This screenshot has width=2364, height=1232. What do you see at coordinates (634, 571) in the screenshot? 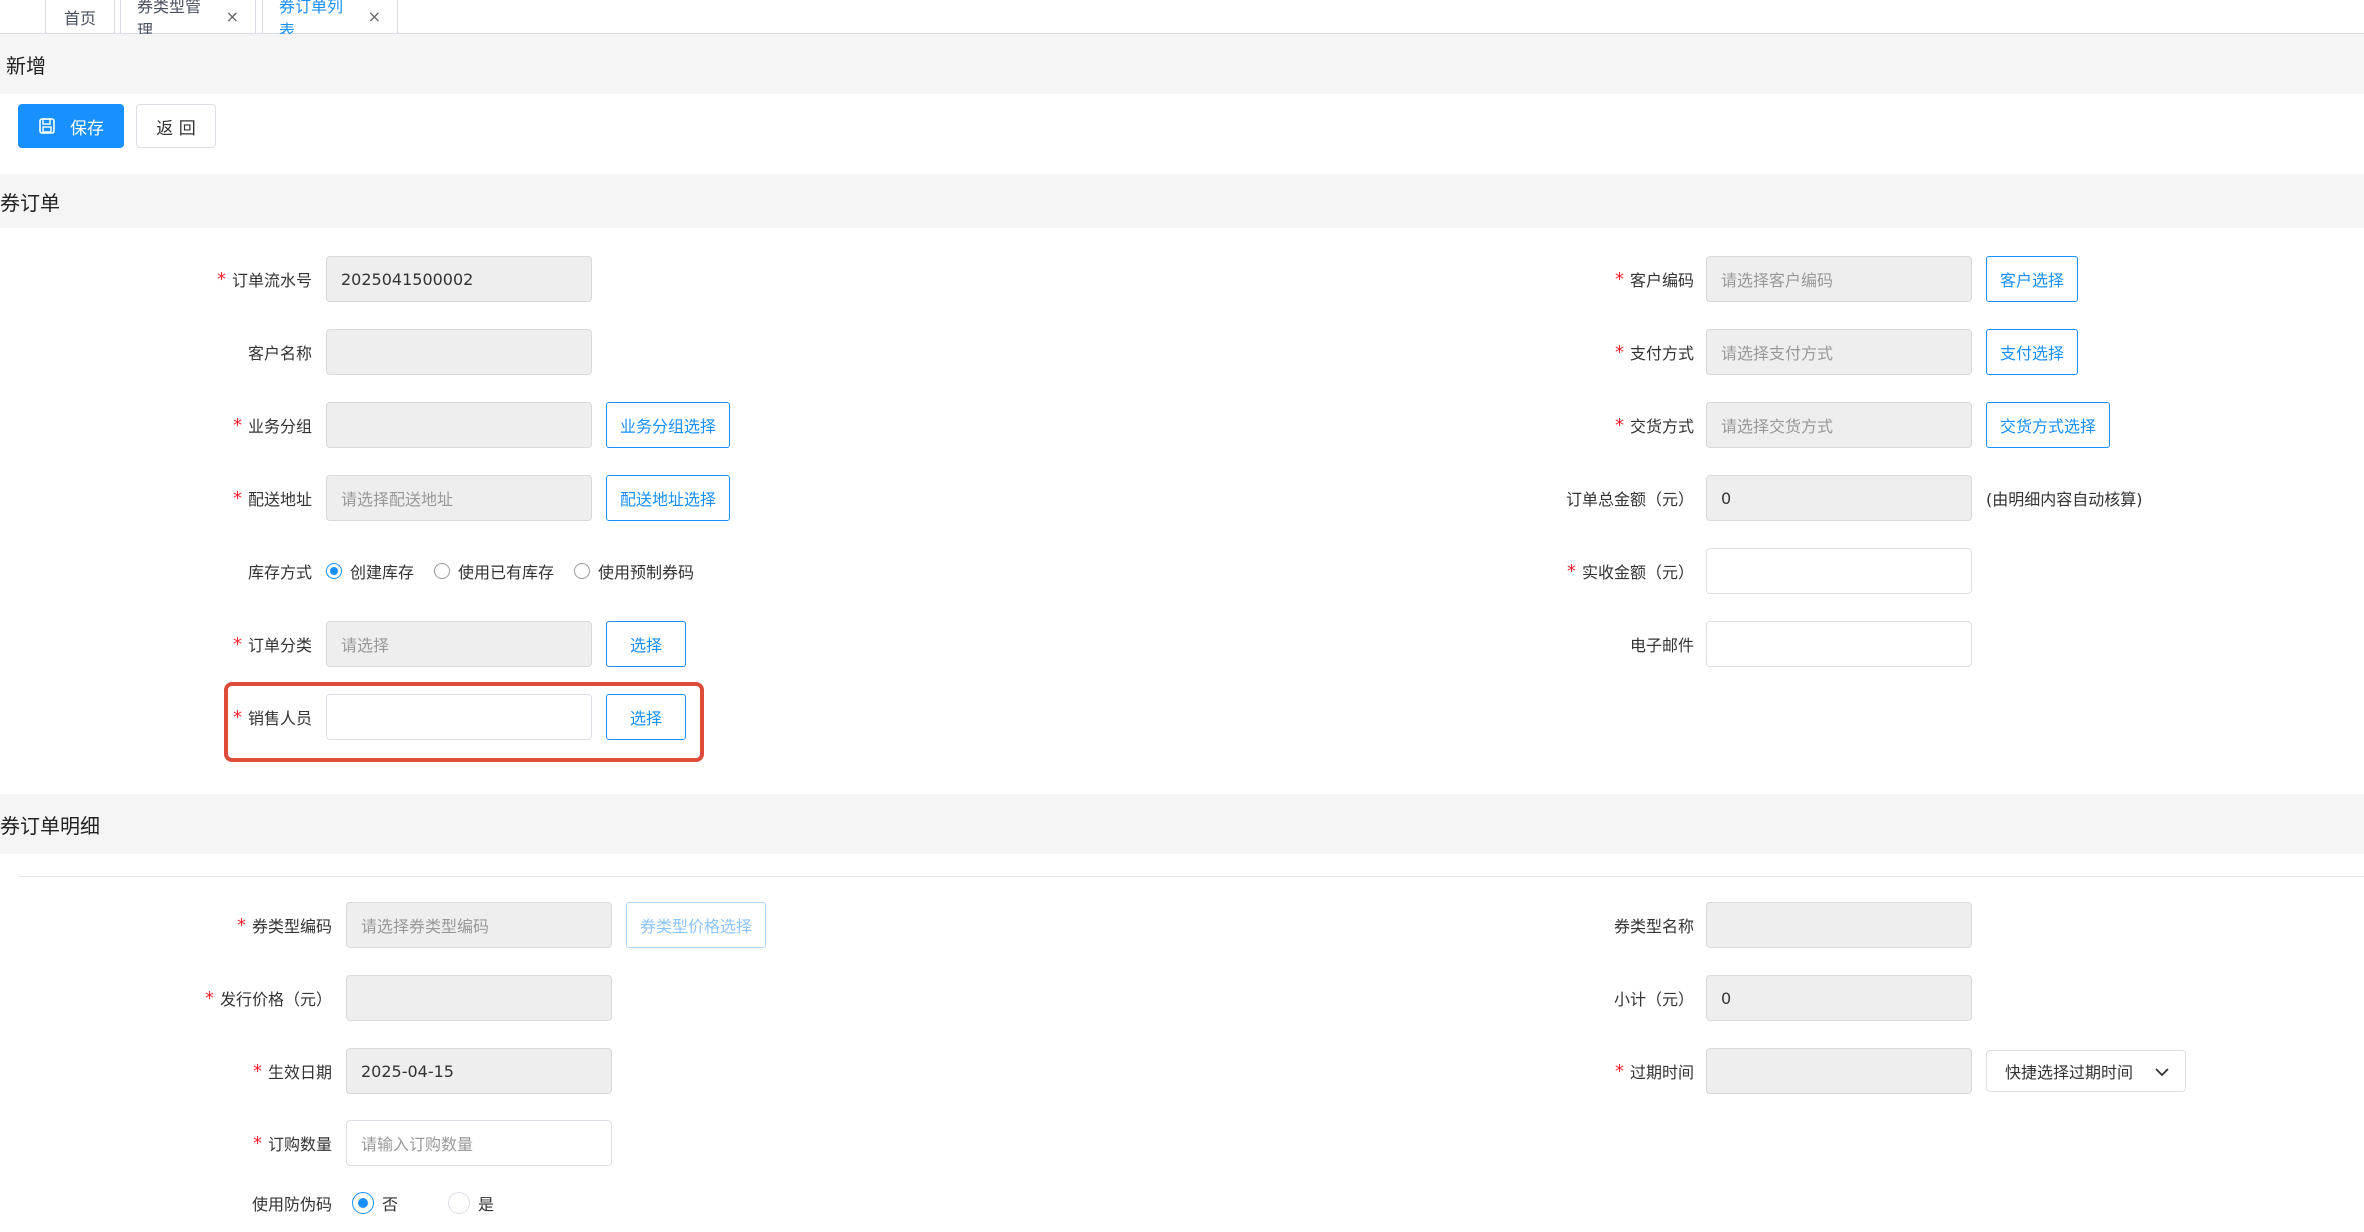
I see `stock-option-prebuilt: 使用预制券码` at bounding box center [634, 571].